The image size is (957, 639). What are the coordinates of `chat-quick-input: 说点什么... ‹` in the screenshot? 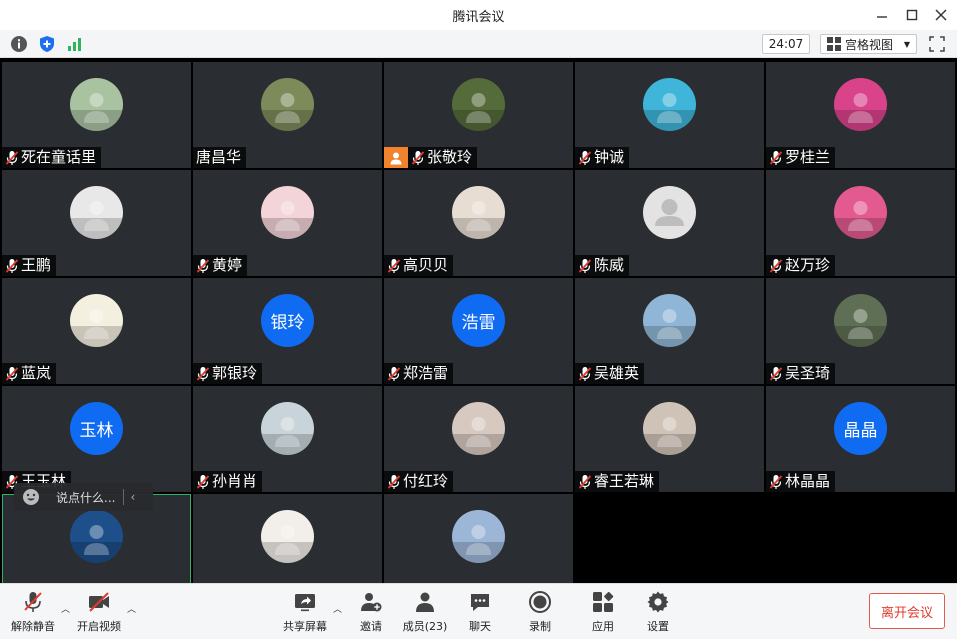 It's located at (83, 497).